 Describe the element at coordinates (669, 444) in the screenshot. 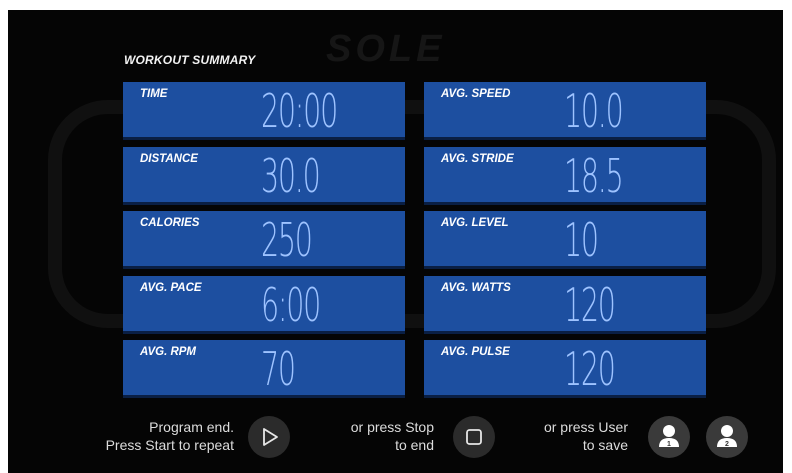

I see `user-number: 1` at that location.